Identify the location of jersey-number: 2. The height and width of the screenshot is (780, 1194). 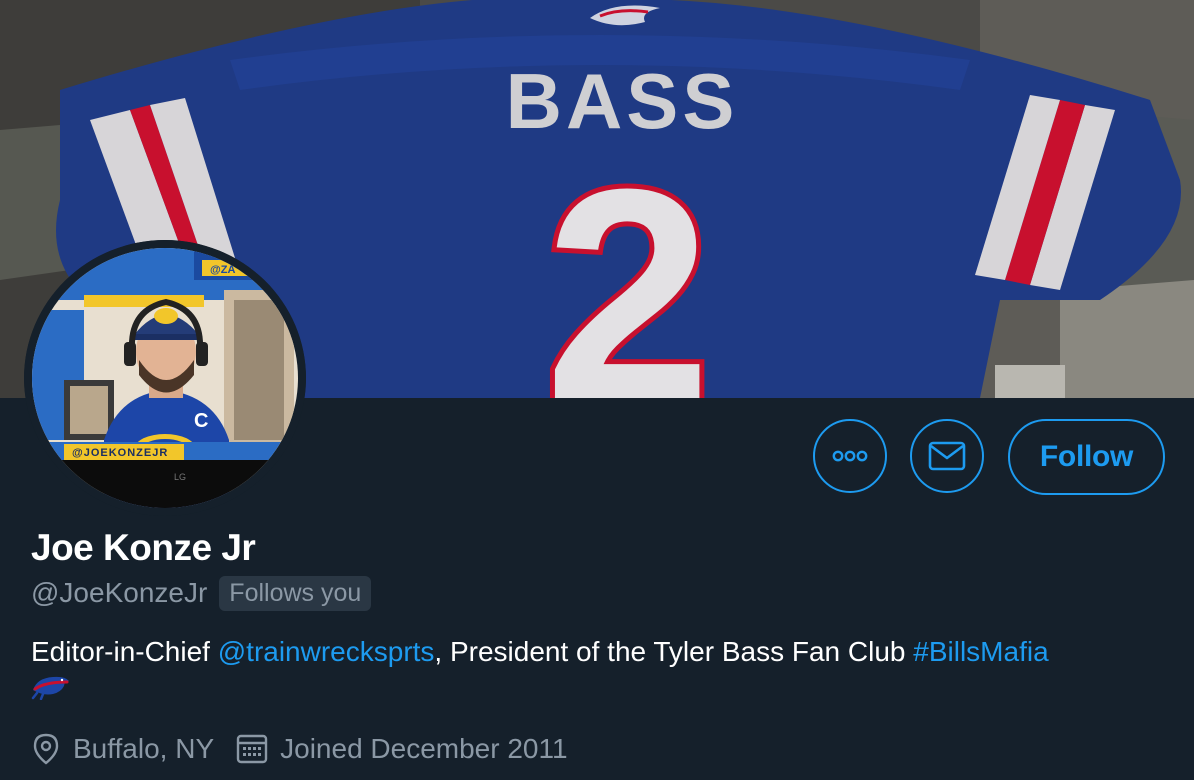
(628, 262).